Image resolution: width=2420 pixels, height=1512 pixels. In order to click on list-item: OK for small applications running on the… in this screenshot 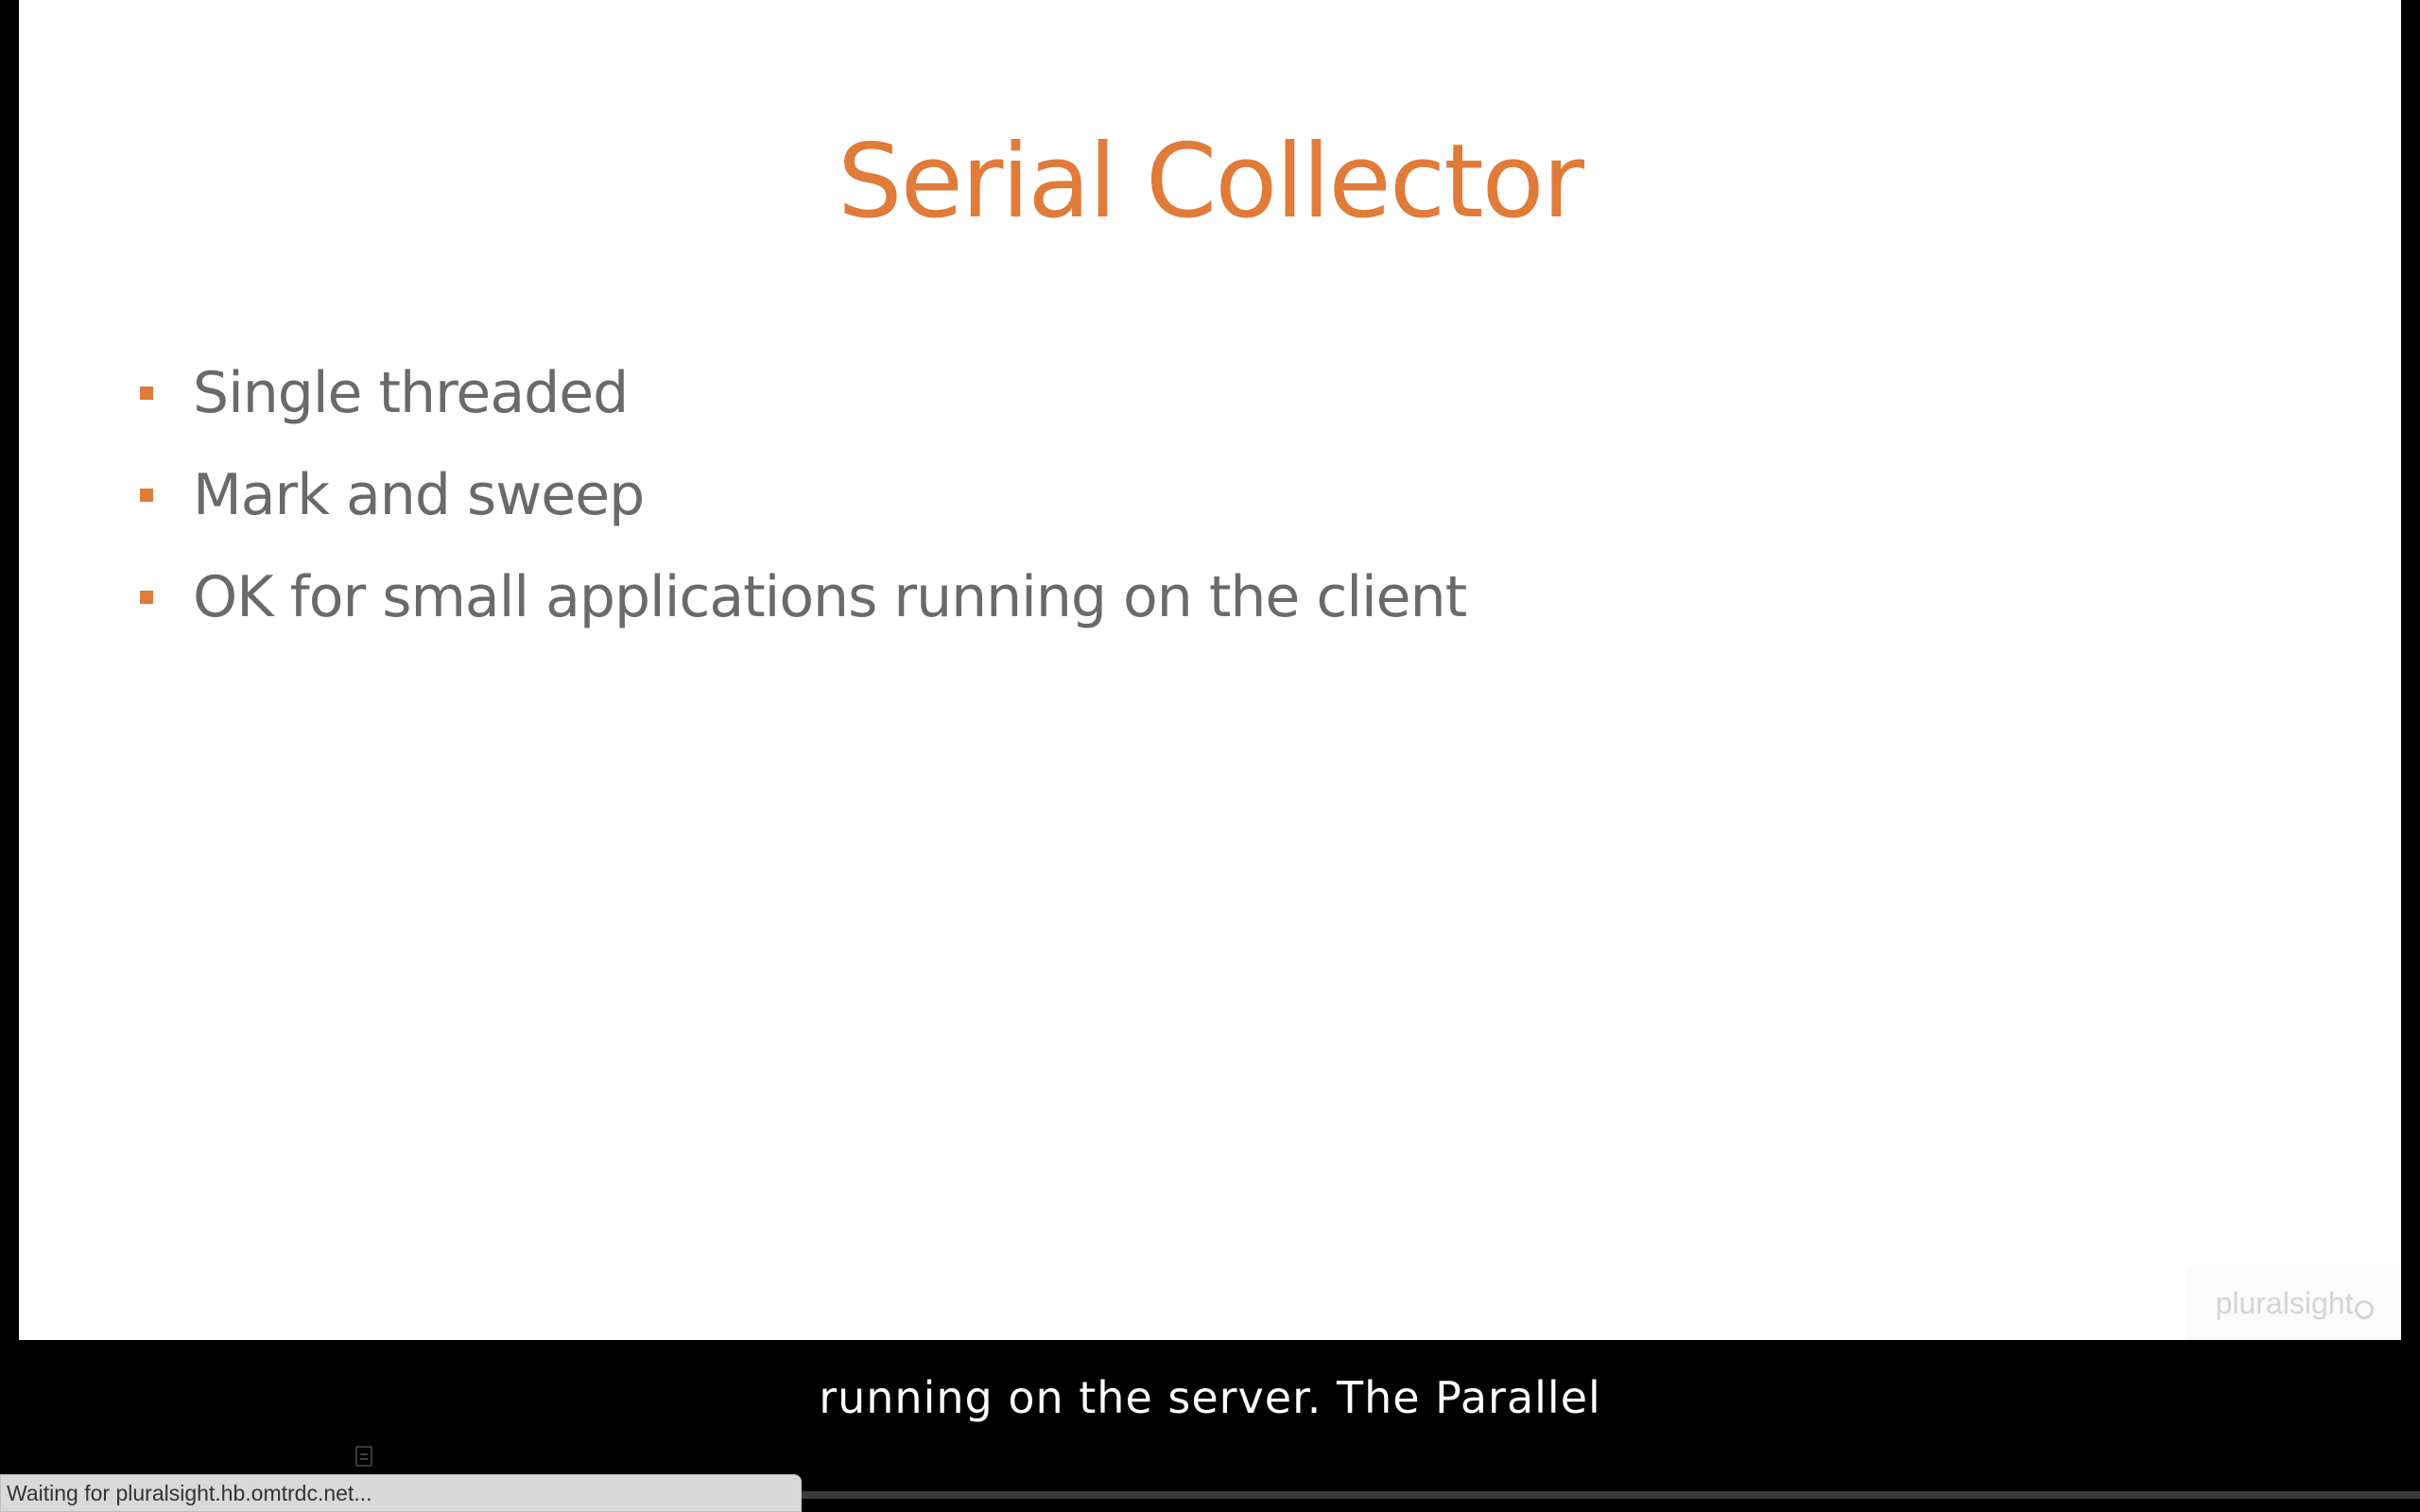, I will do `click(803, 597)`.